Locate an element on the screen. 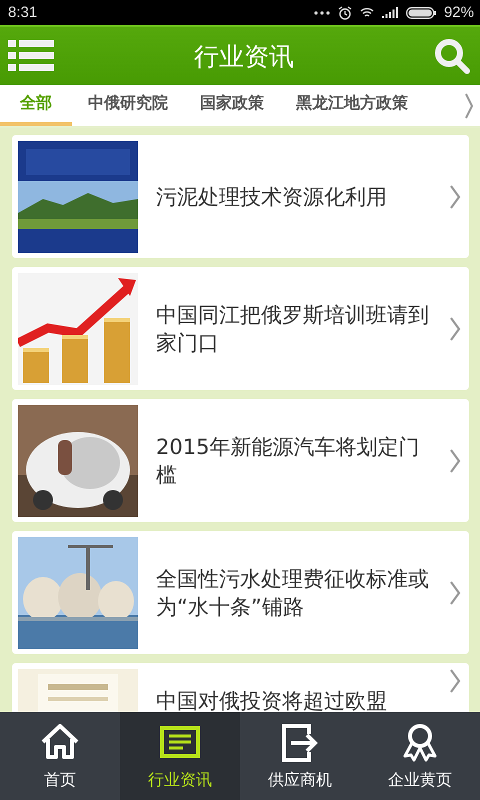 The height and width of the screenshot is (800, 480). article-card: 中国对俄投资将超过欧盟 is located at coordinates (240, 687).